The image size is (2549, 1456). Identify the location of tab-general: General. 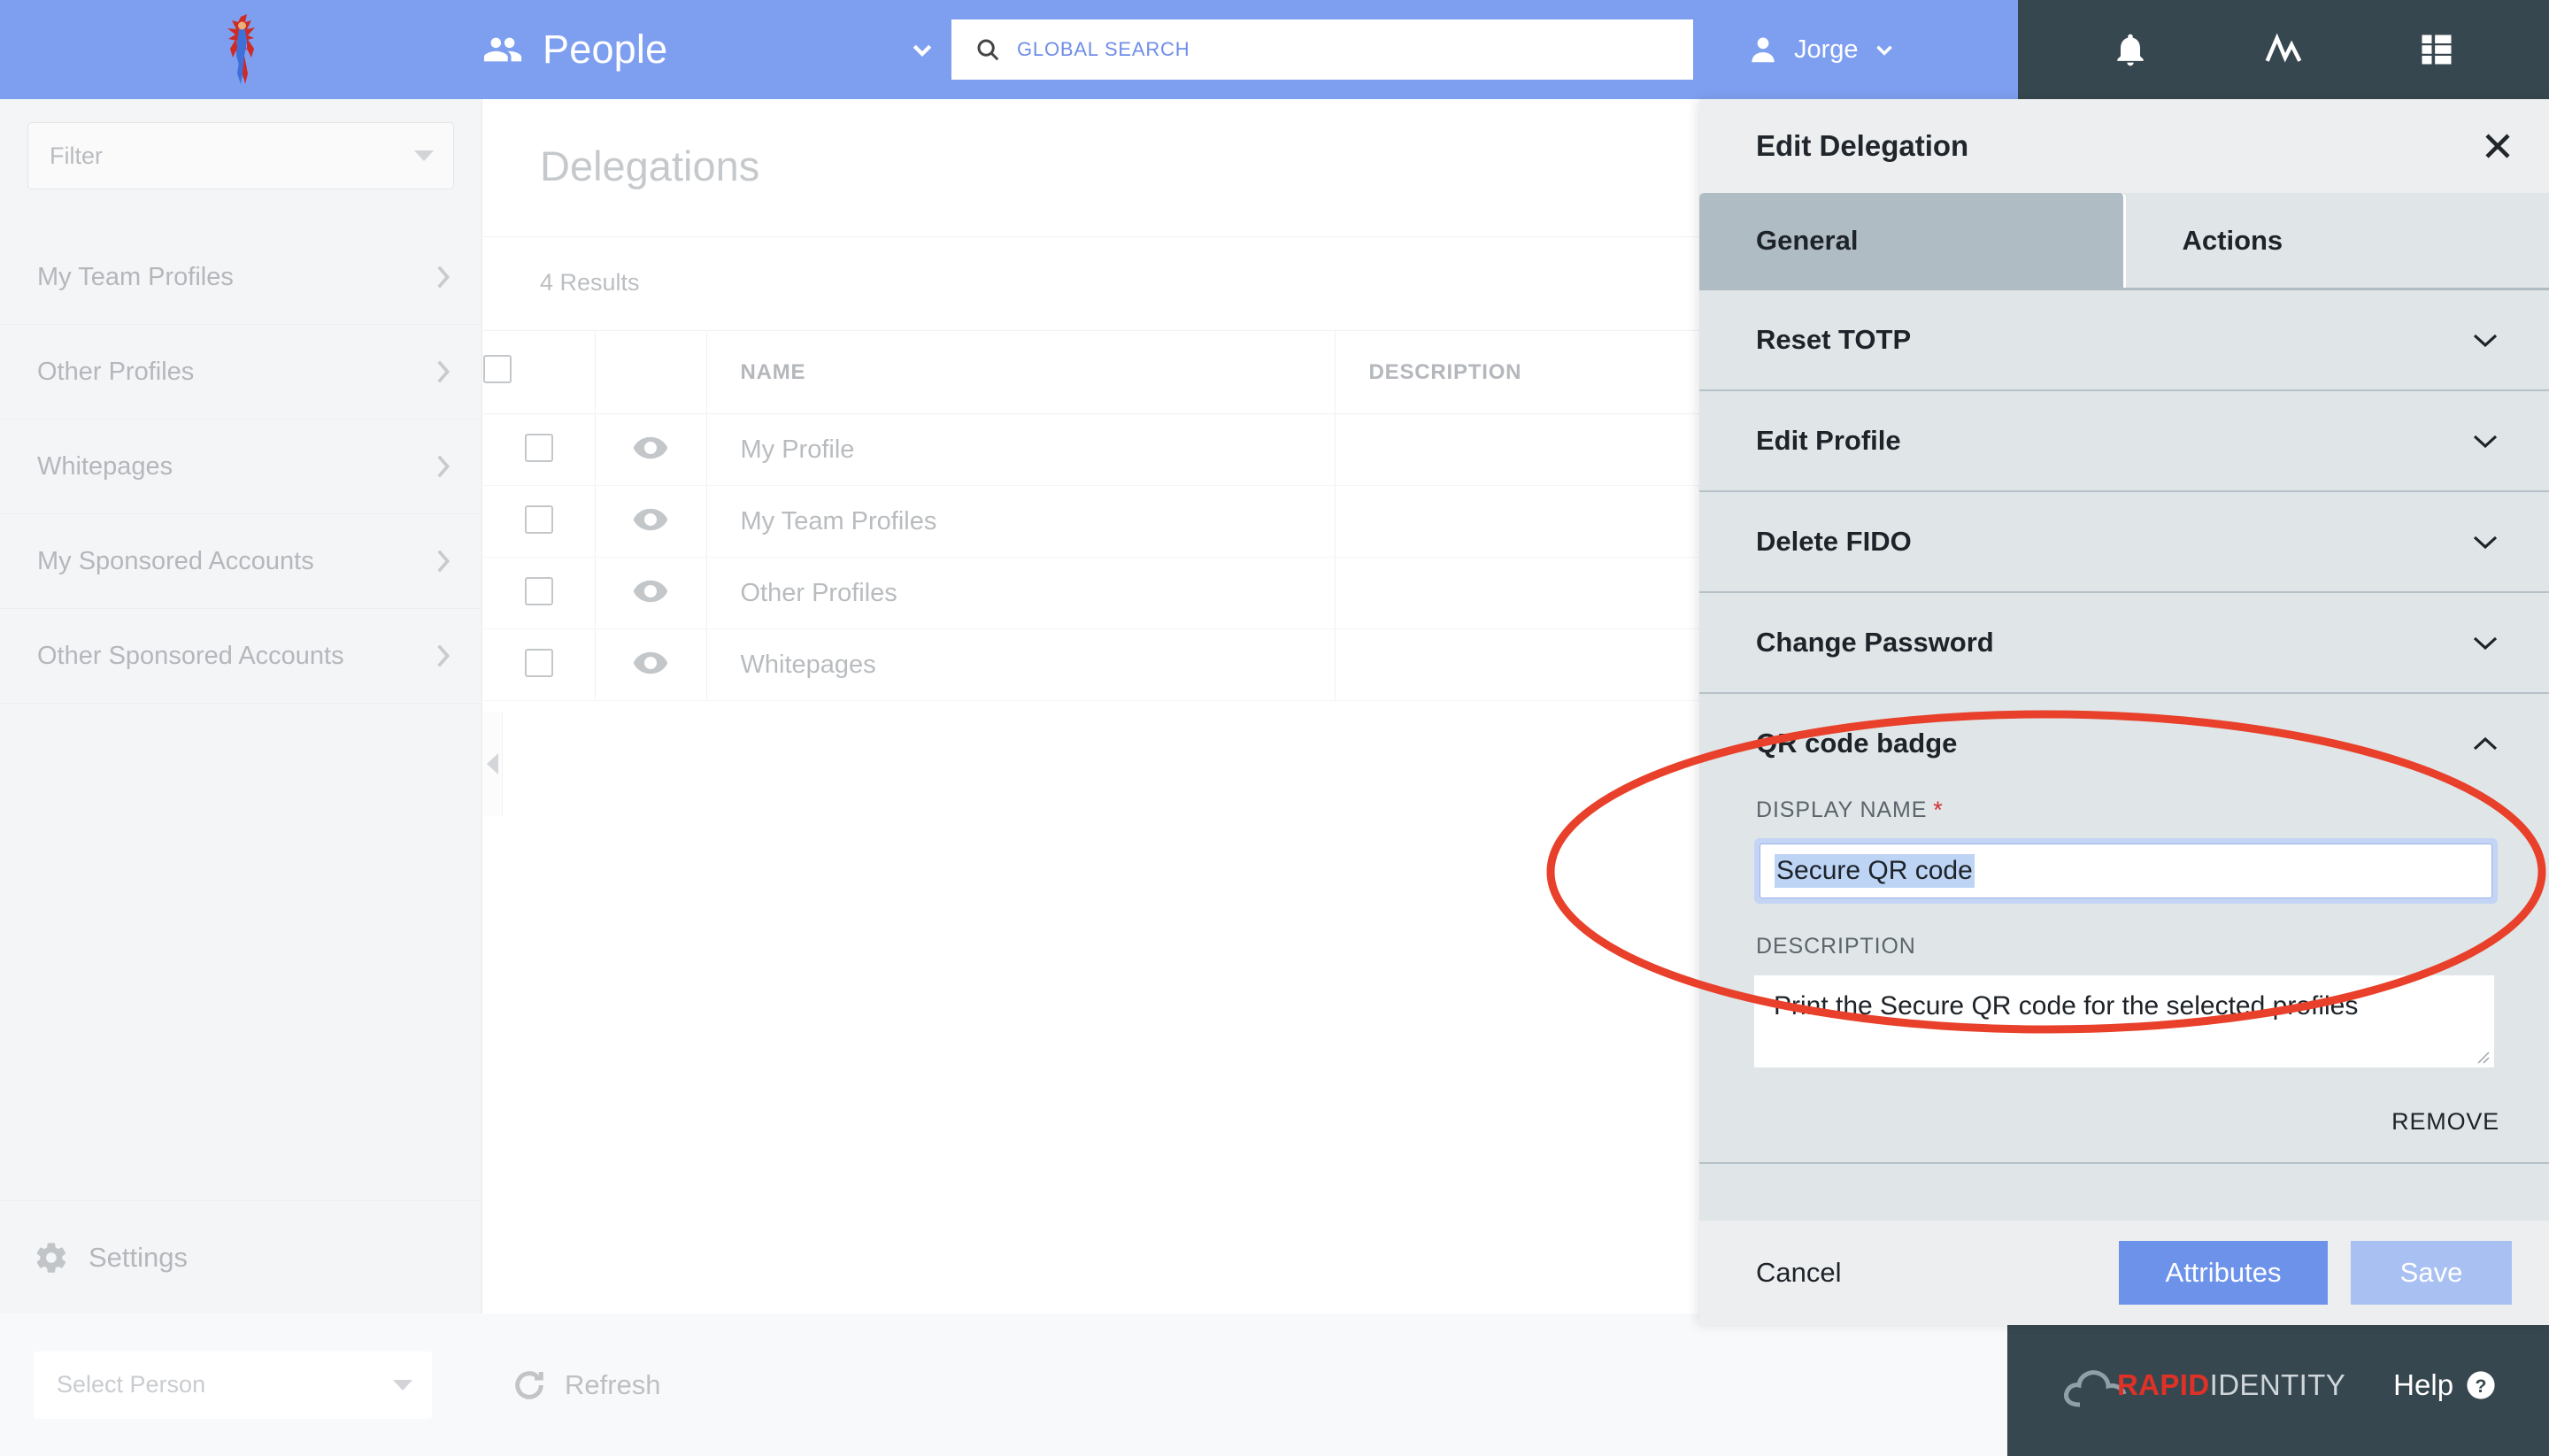
(1913, 240).